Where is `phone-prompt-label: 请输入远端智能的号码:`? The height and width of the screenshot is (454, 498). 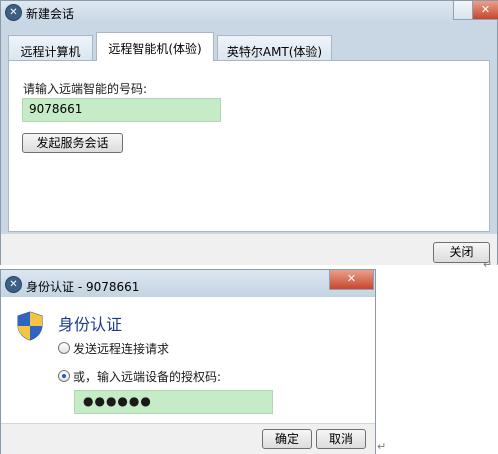
phone-prompt-label: 请输入远端智能的号码: is located at coordinates (85, 89).